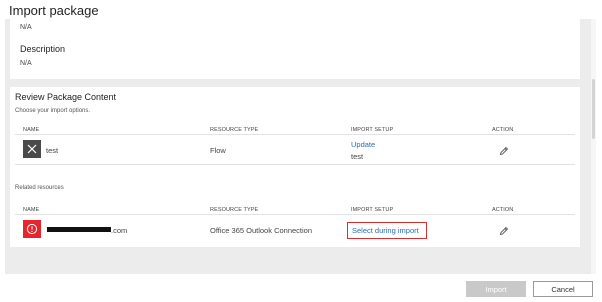 The height and width of the screenshot is (302, 602). What do you see at coordinates (43, 49) in the screenshot?
I see `description-label: Description` at bounding box center [43, 49].